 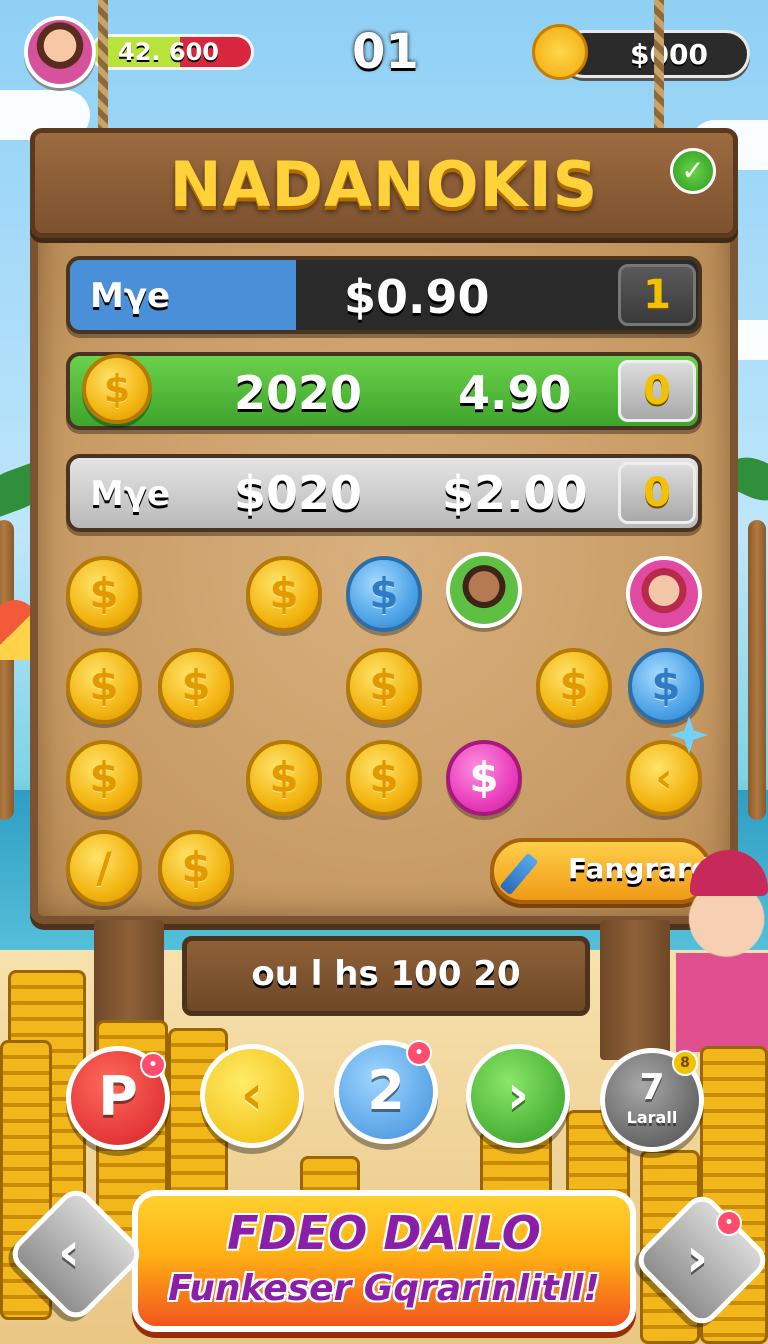 What do you see at coordinates (685, 1063) in the screenshot?
I see `gray-bonus-badge: 8` at bounding box center [685, 1063].